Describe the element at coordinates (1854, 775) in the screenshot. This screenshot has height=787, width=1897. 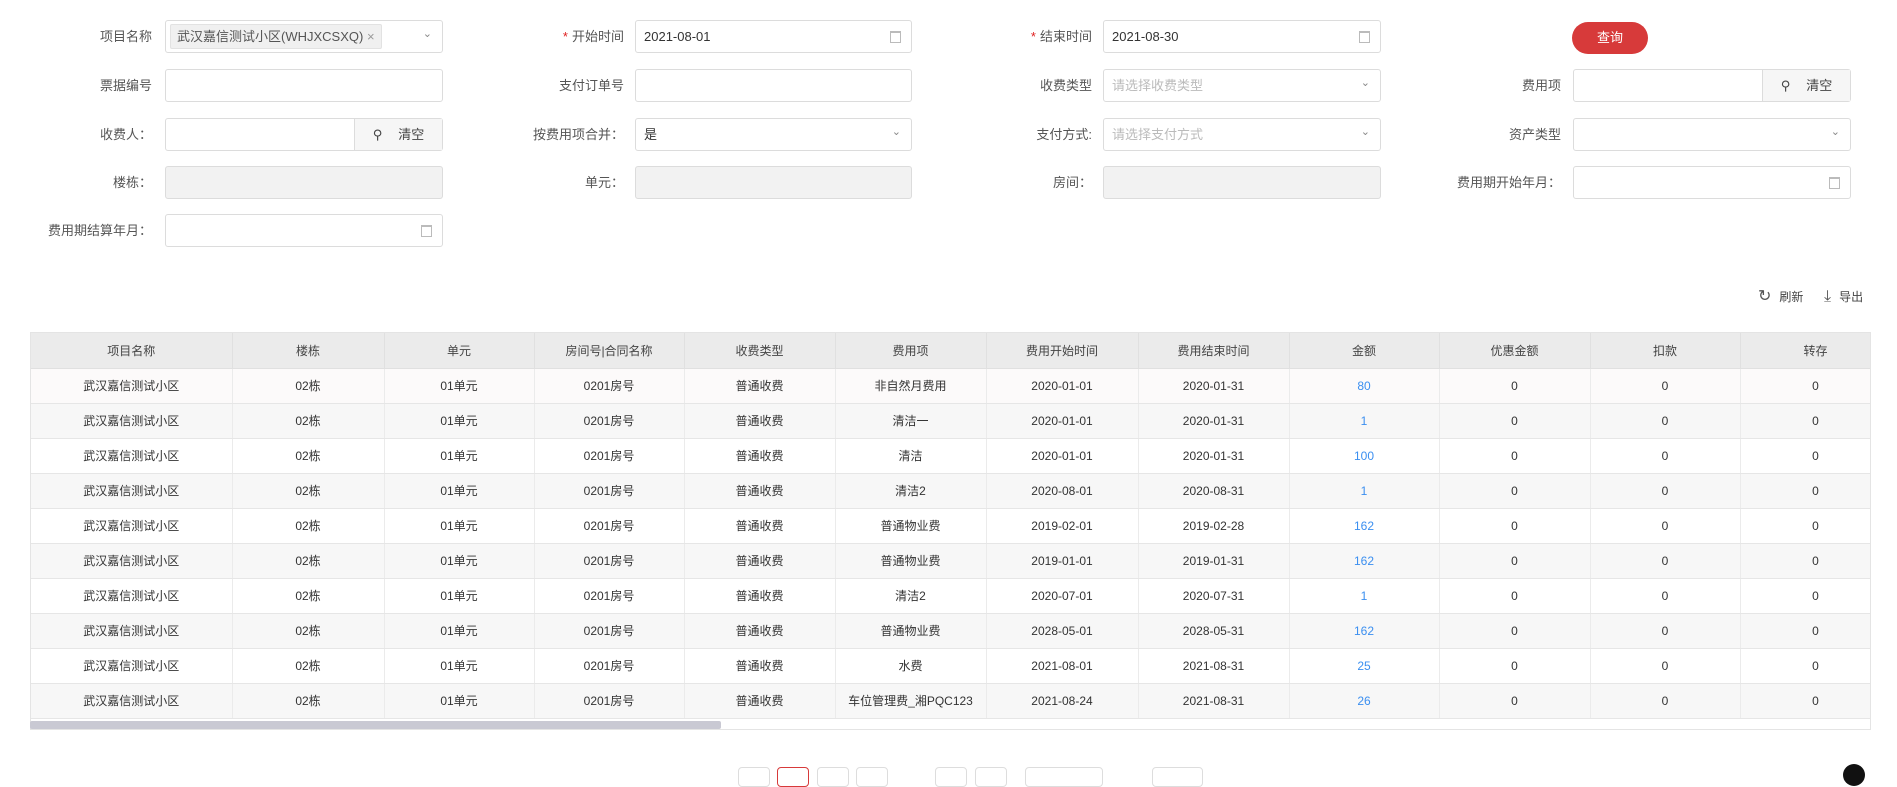
I see `floating-help-button` at that location.